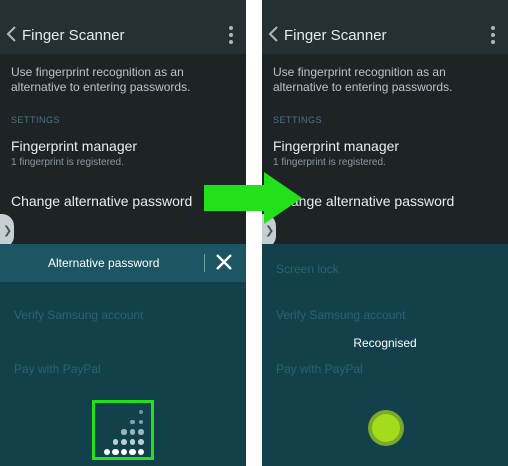 This screenshot has width=508, height=466. What do you see at coordinates (101, 201) in the screenshot?
I see `change-alternative-password-item: Change alternative password` at bounding box center [101, 201].